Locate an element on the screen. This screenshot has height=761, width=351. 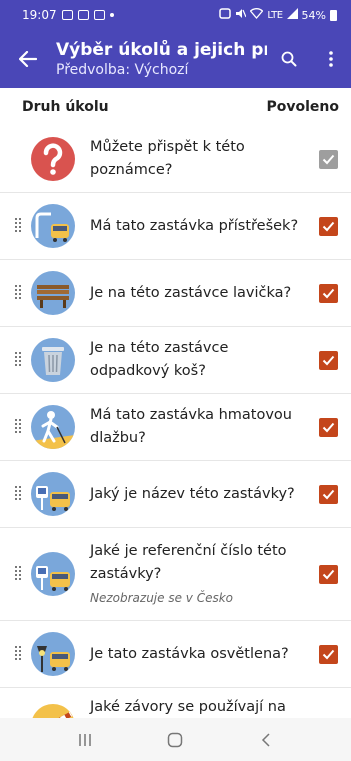
question-mark-icon is located at coordinates (53, 159).